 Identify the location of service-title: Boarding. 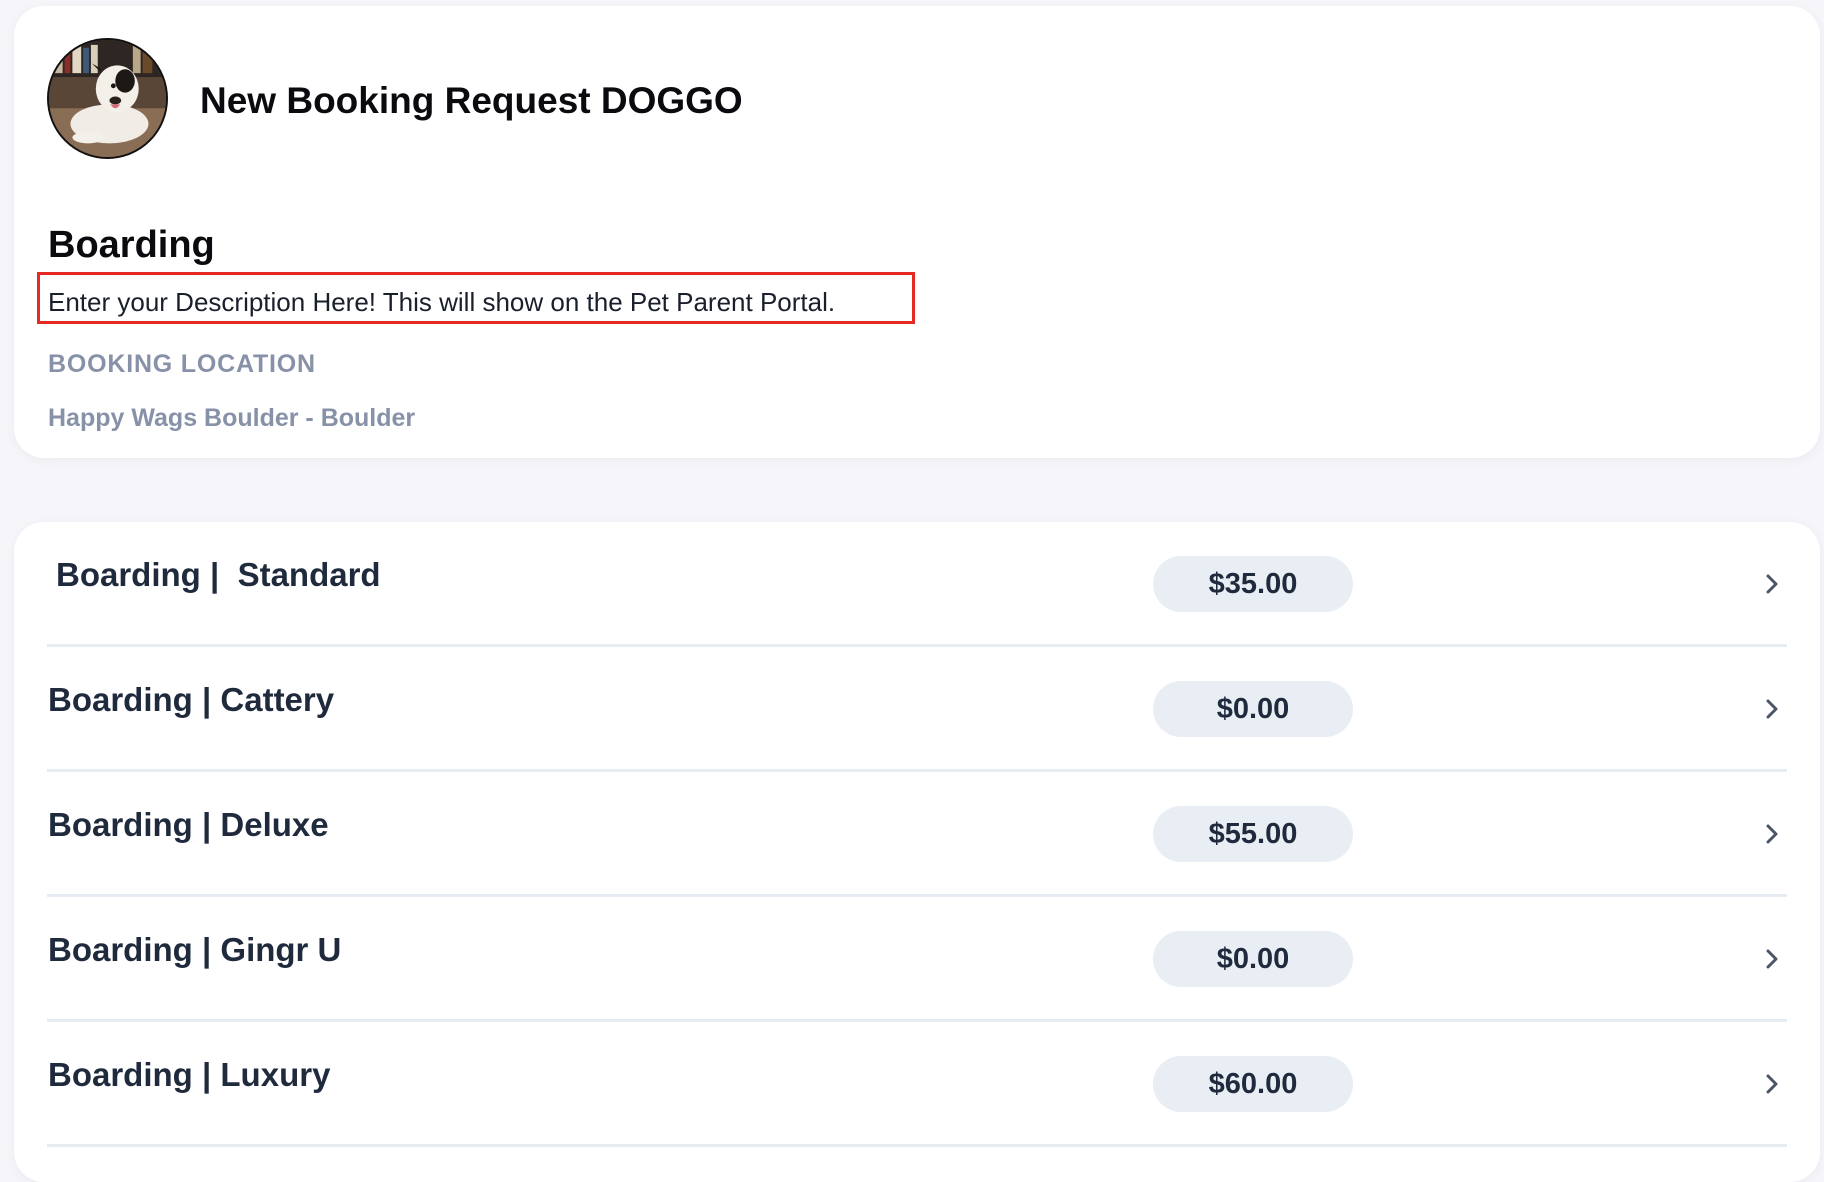
(131, 245).